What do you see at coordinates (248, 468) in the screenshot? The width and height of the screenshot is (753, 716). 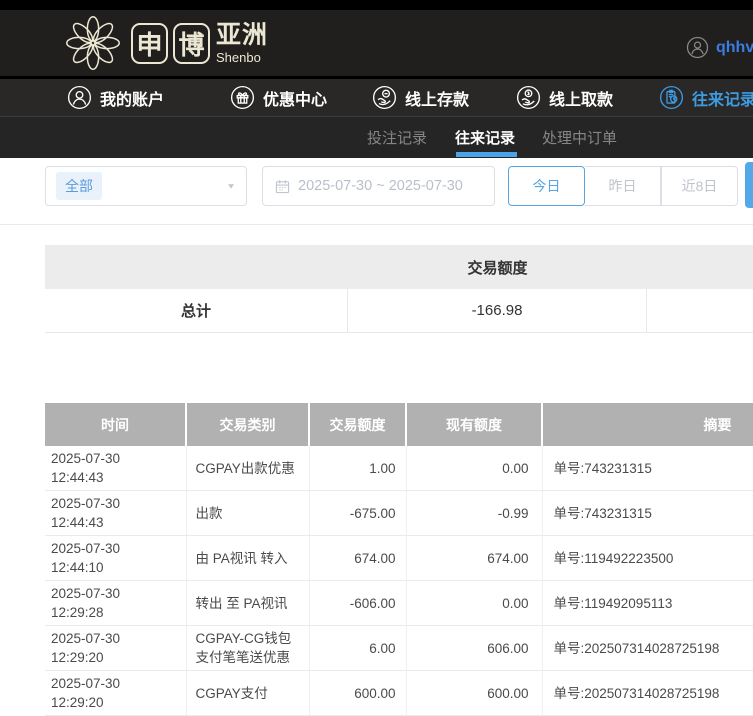 I see `cell-type: CGPAY出款优惠` at bounding box center [248, 468].